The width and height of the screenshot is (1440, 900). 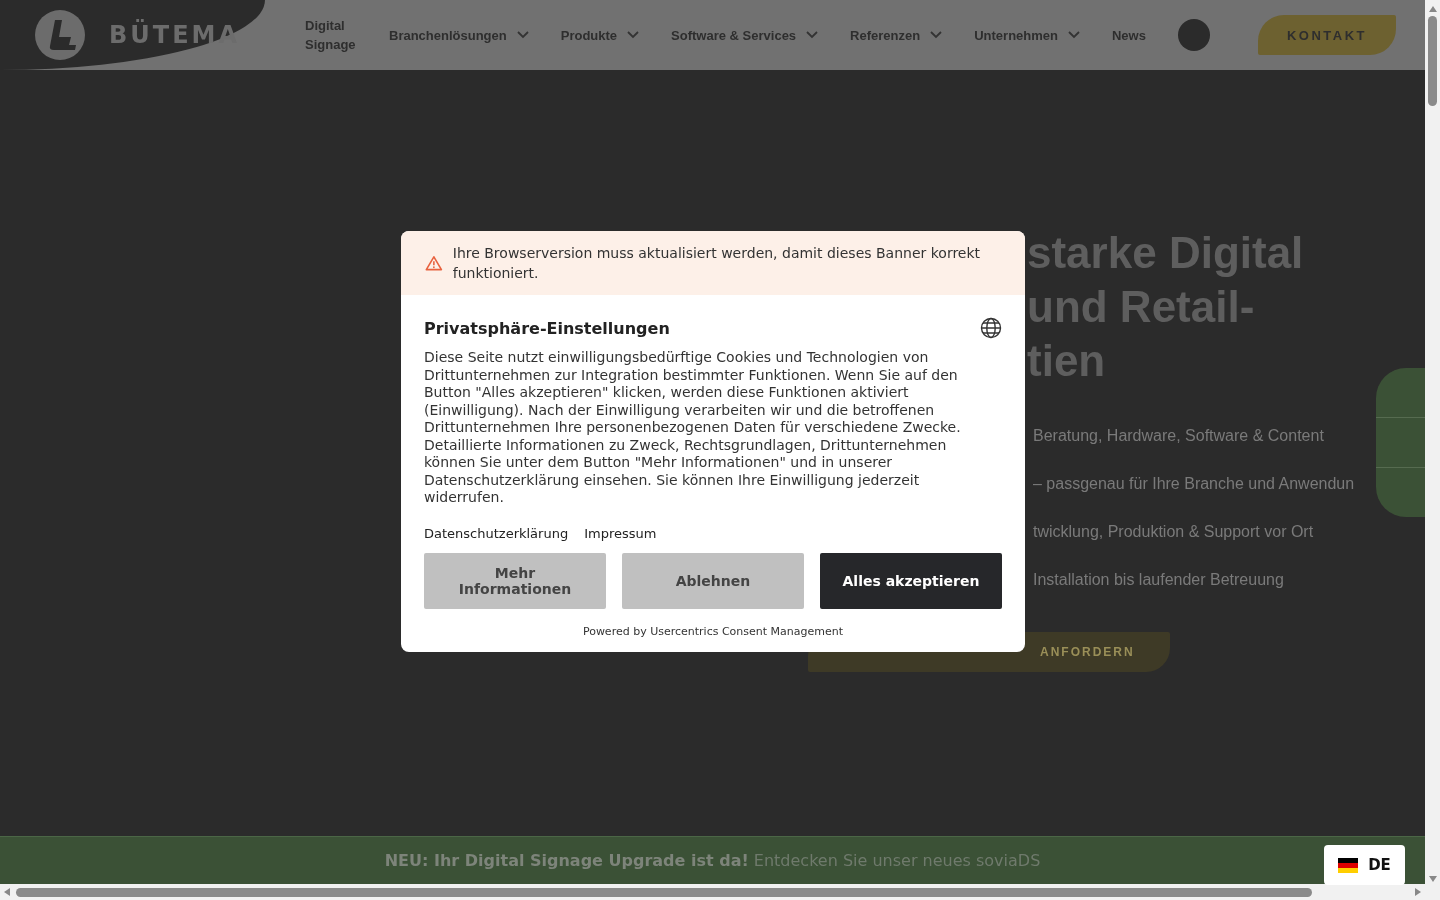 I want to click on language-button: DE, so click(x=1364, y=865).